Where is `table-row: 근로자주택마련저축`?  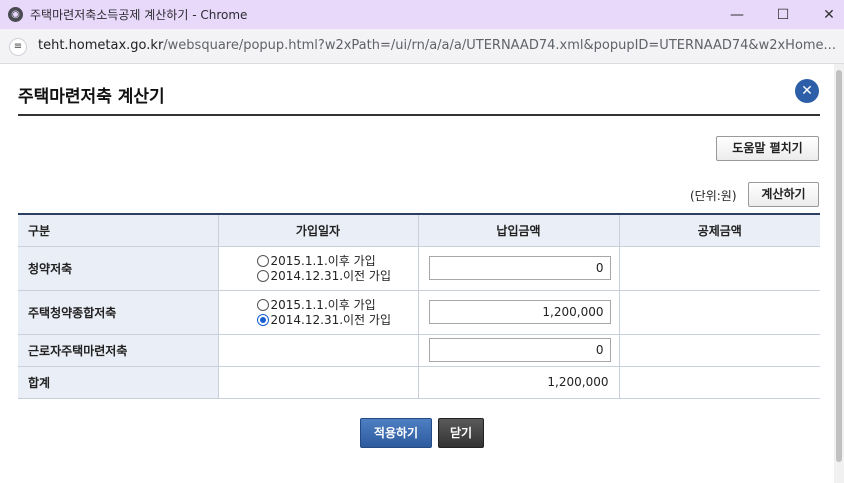 table-row: 근로자주택마련저축 is located at coordinates (419, 350).